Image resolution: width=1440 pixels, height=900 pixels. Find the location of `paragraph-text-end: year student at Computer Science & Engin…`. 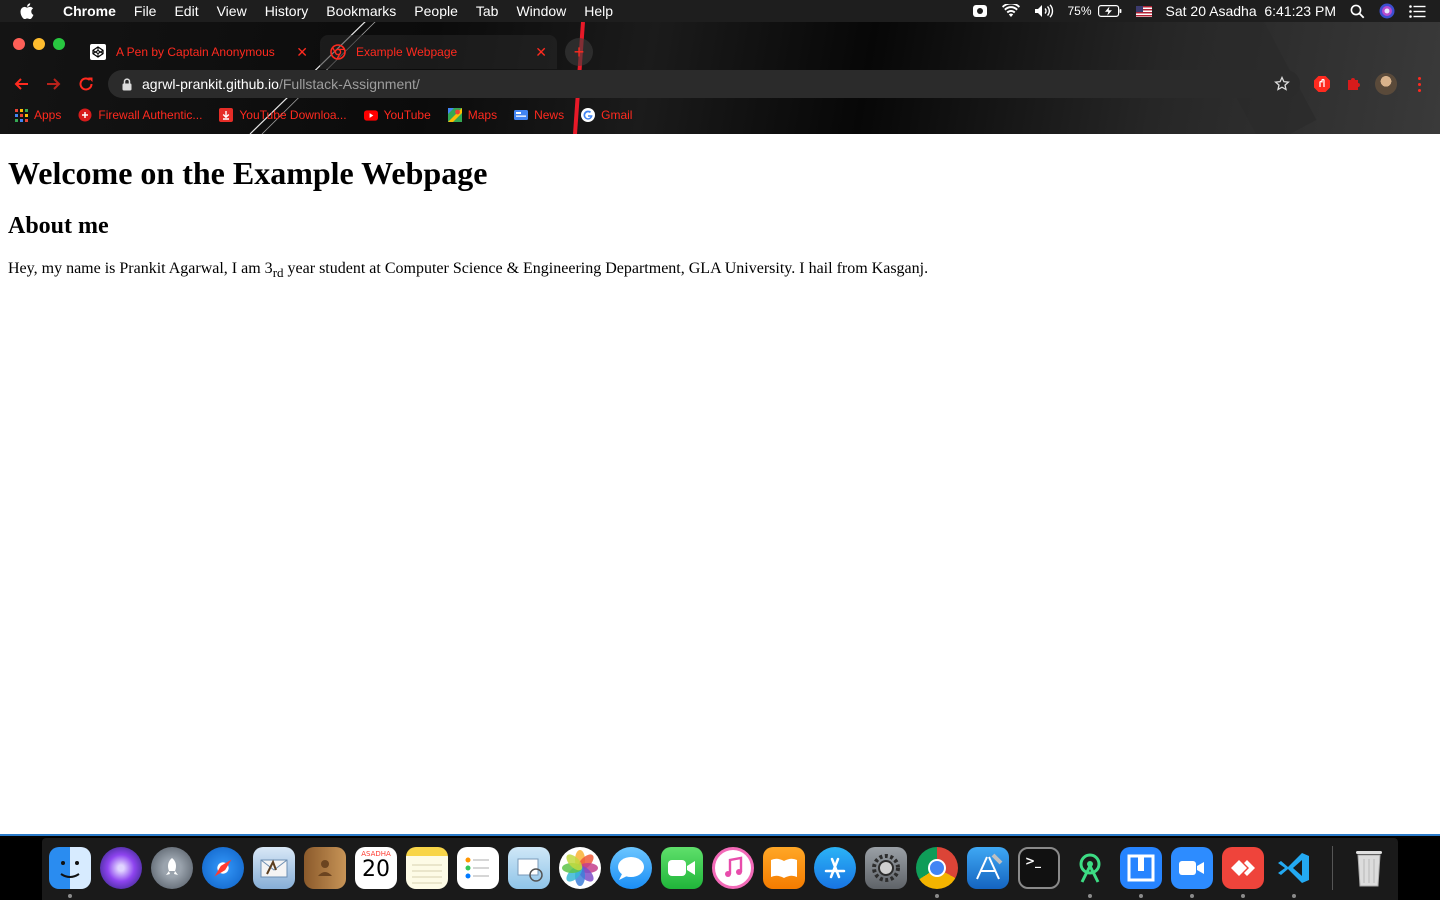

paragraph-text-end: year student at Computer Science & Engin… is located at coordinates (606, 268).